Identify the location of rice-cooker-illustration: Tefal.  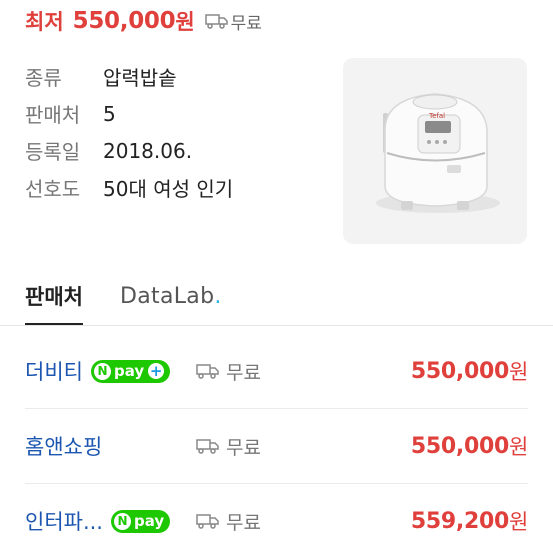
(438, 153).